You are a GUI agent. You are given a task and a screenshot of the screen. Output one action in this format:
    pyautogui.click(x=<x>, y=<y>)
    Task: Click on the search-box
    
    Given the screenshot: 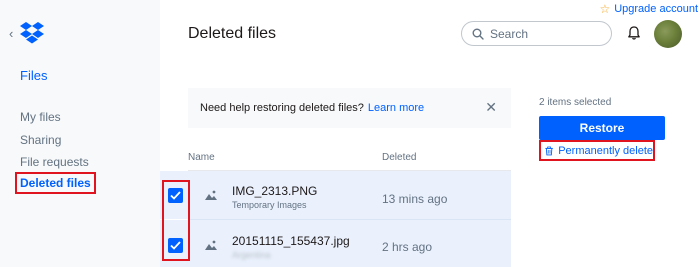 What is the action you would take?
    pyautogui.click(x=536, y=33)
    